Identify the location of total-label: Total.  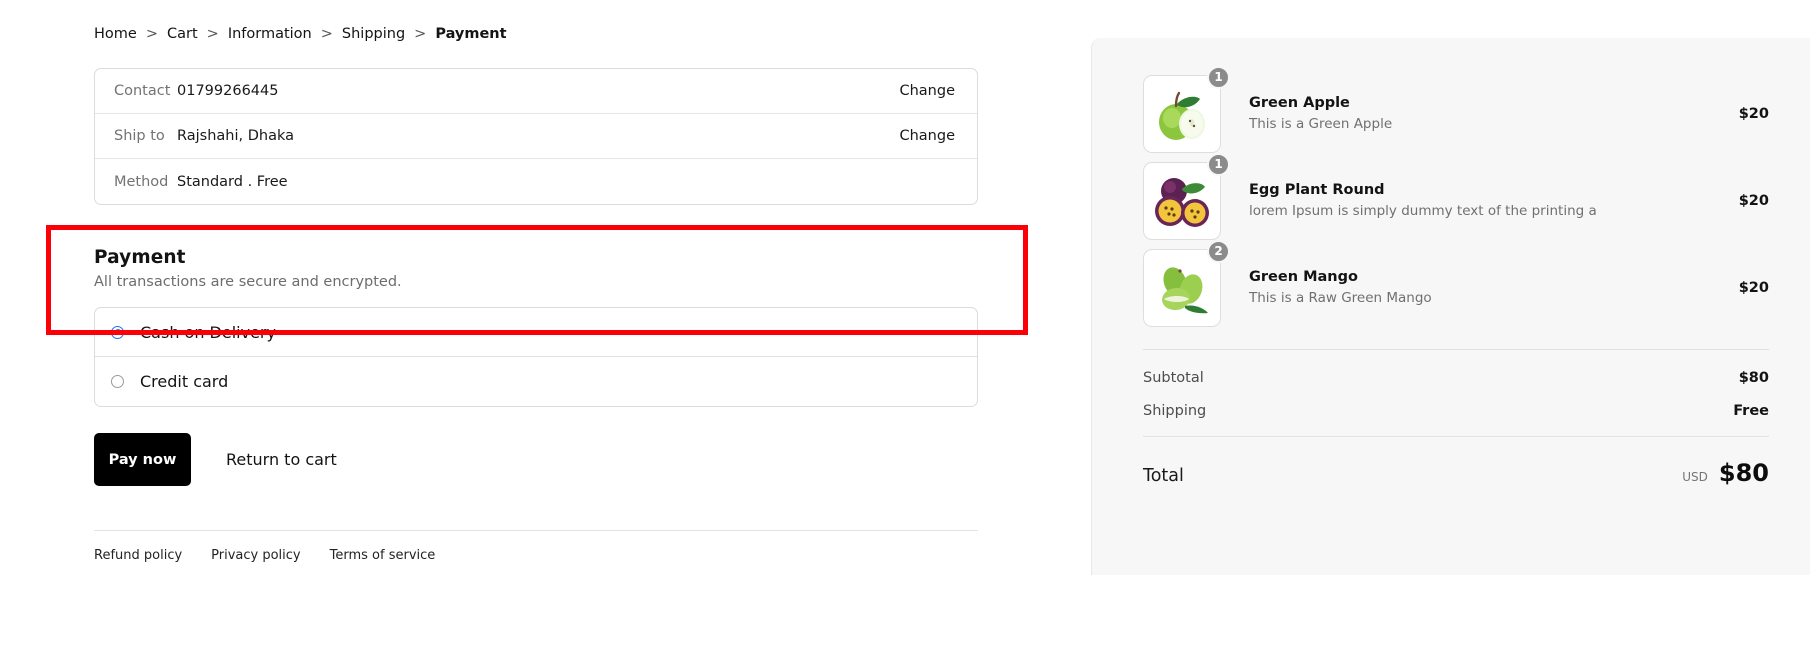
(1163, 476).